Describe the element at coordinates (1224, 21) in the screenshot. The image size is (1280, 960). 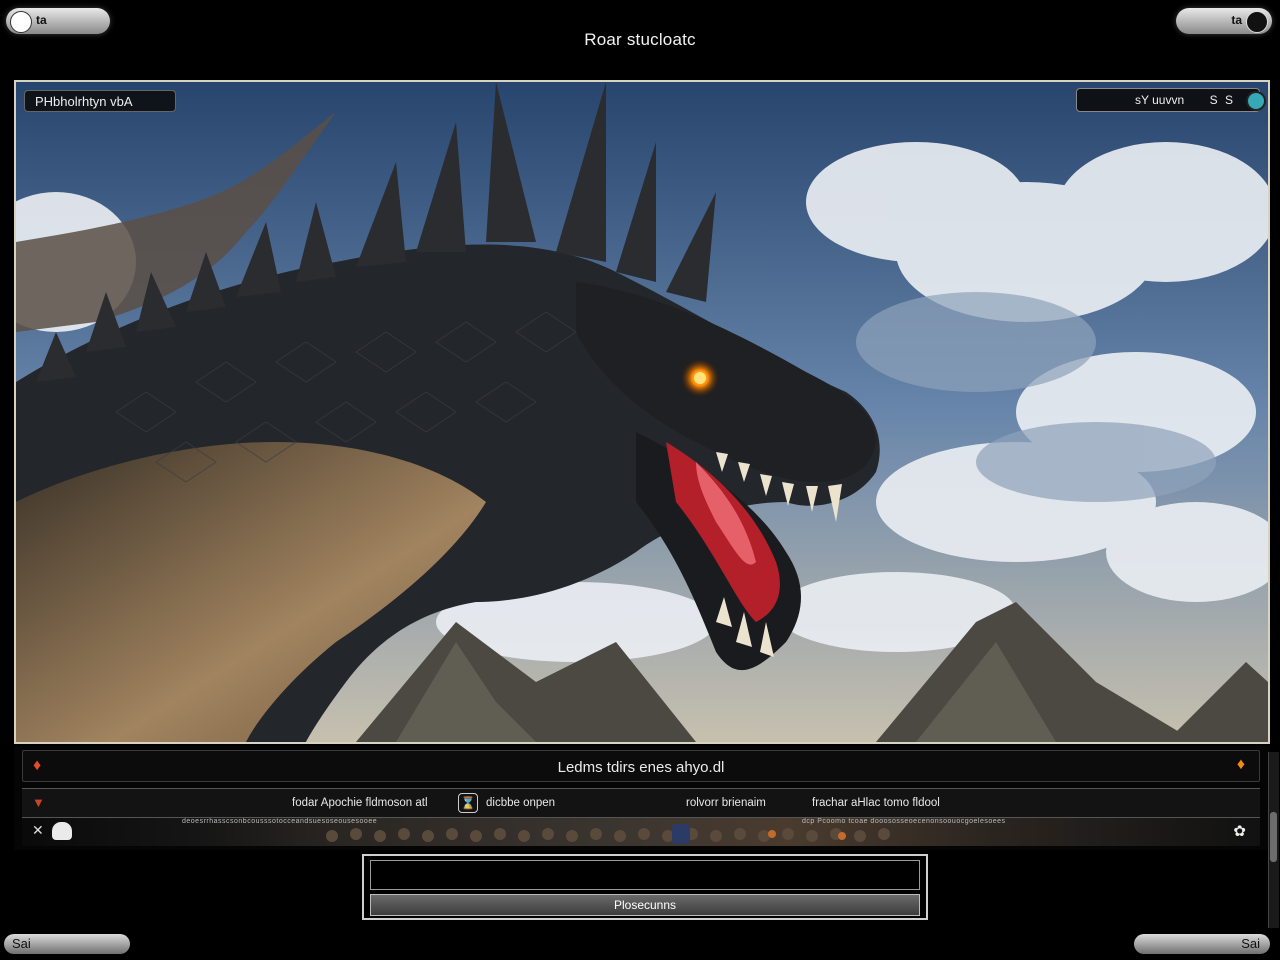
I see `top-right-control: ta` at that location.